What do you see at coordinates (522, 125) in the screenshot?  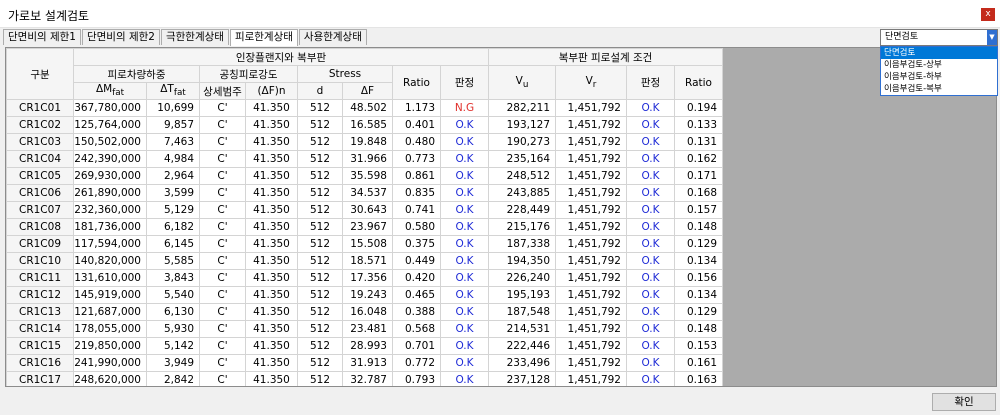 I see `table-cell: 193,127` at bounding box center [522, 125].